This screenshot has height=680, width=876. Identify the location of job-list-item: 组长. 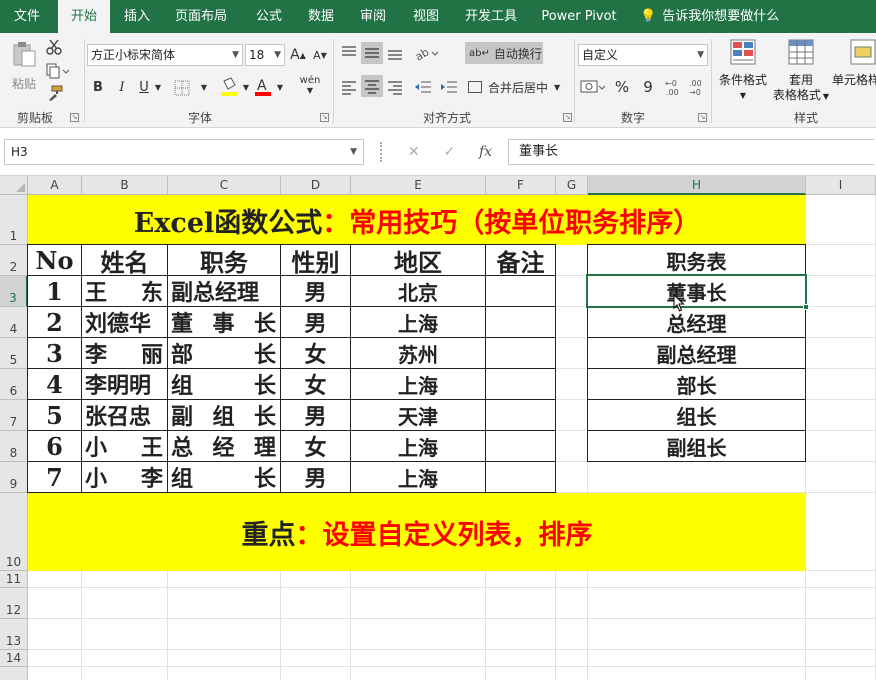
(696, 415).